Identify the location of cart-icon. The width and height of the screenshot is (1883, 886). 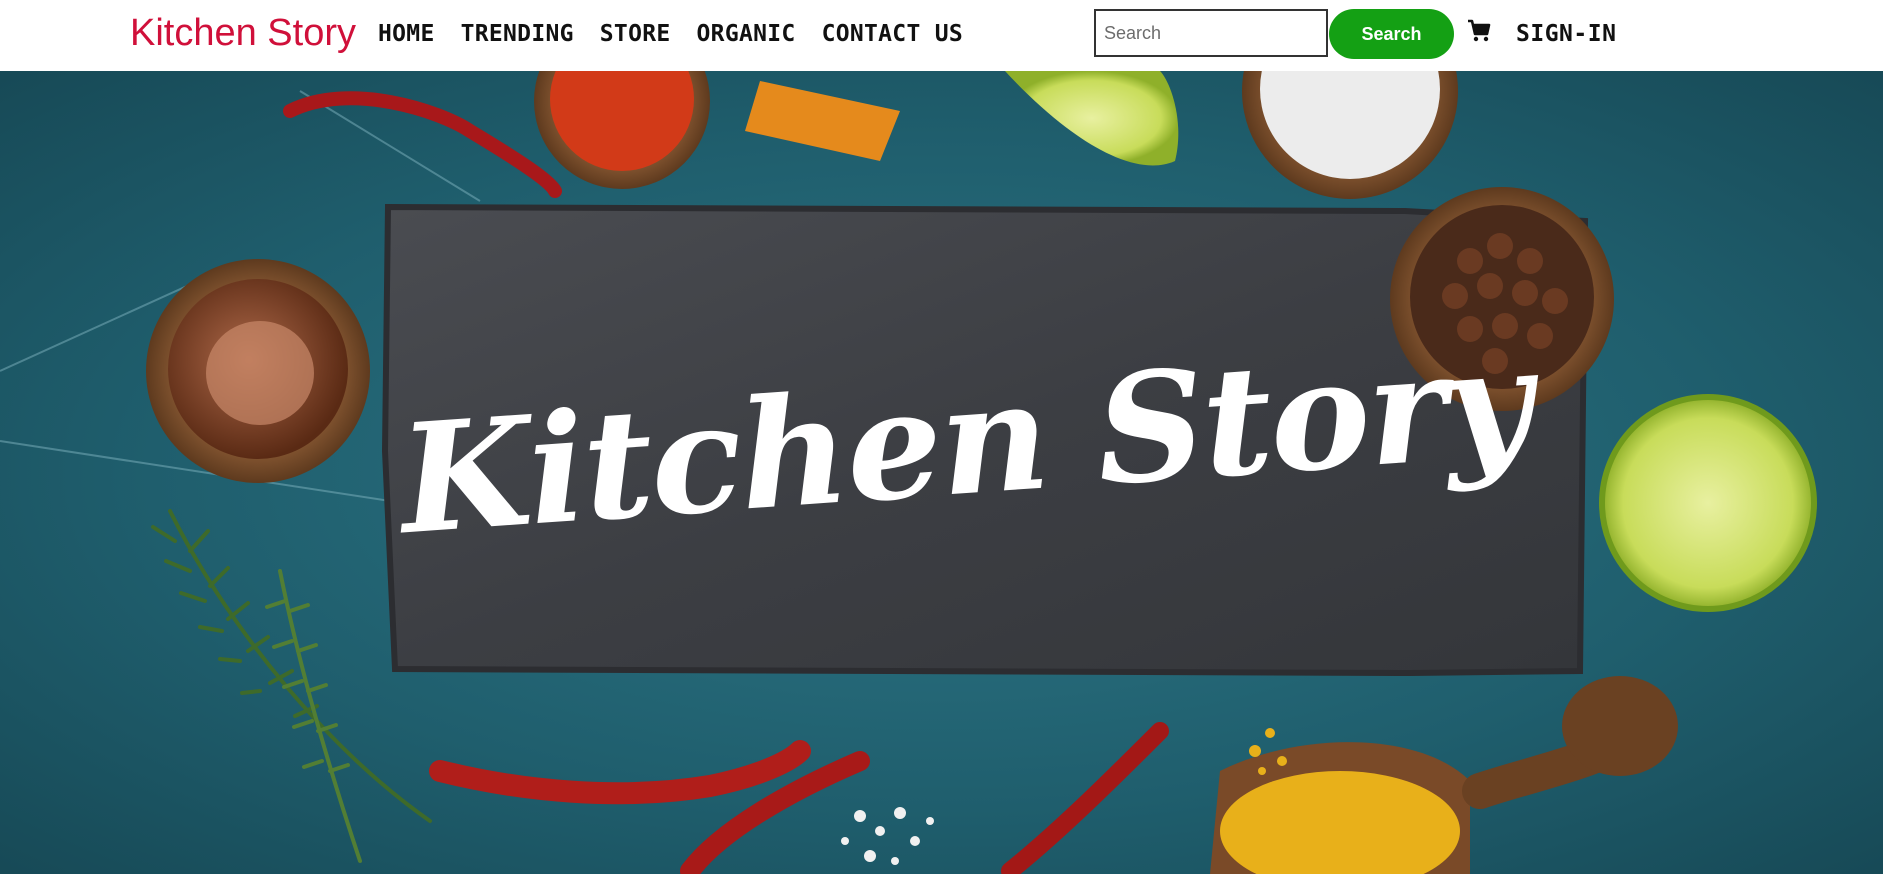
(1479, 31).